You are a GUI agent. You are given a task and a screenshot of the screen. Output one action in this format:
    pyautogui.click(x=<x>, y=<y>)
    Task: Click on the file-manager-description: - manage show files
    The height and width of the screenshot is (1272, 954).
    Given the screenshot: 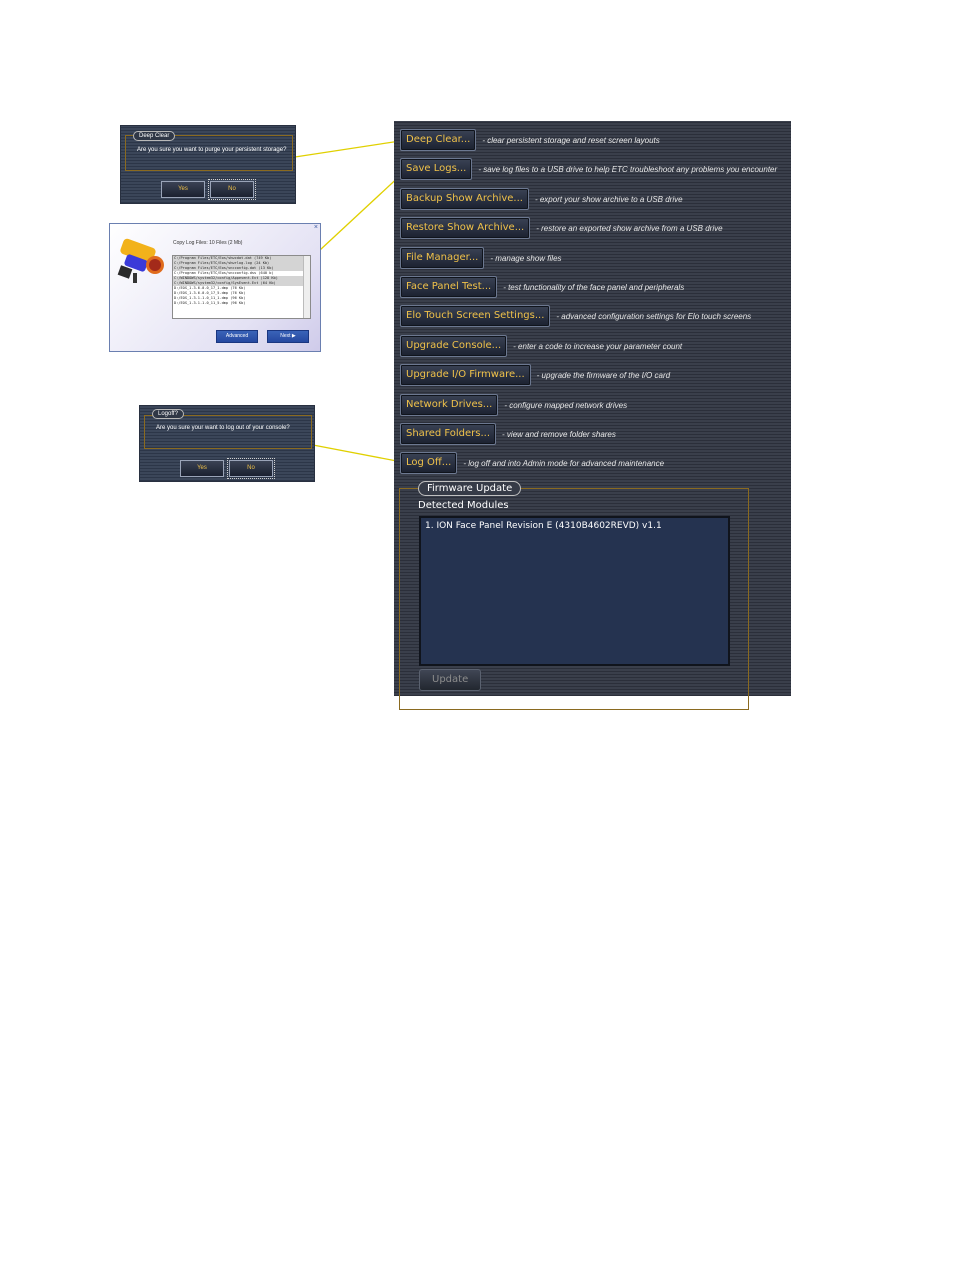 What is the action you would take?
    pyautogui.click(x=526, y=258)
    